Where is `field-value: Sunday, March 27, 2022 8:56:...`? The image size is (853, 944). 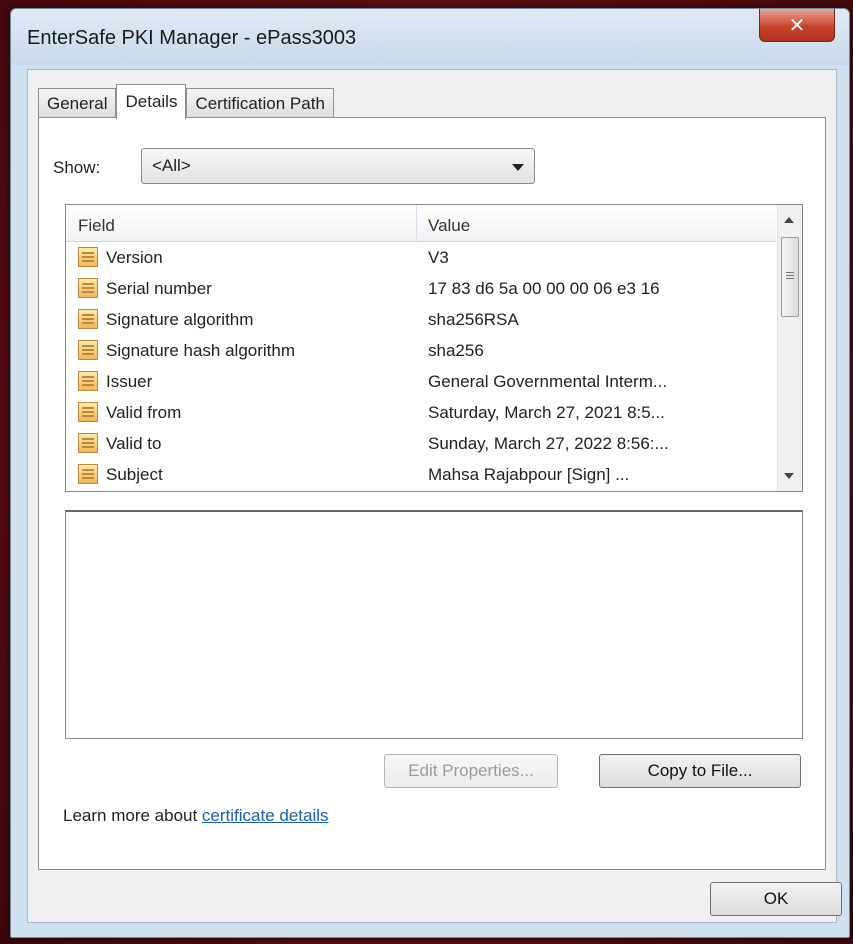 field-value: Sunday, March 27, 2022 8:56:... is located at coordinates (548, 443).